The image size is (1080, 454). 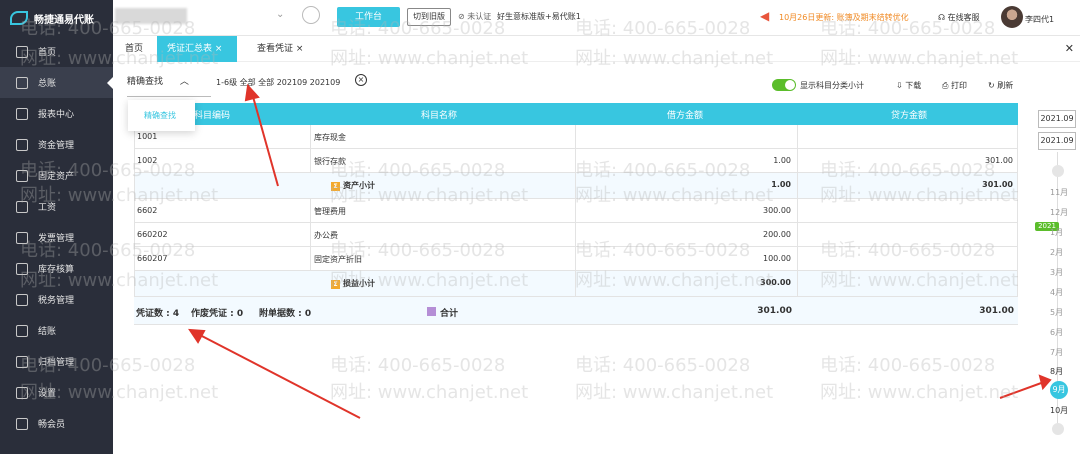 What do you see at coordinates (1056, 252) in the screenshot?
I see `month-item: 2月` at bounding box center [1056, 252].